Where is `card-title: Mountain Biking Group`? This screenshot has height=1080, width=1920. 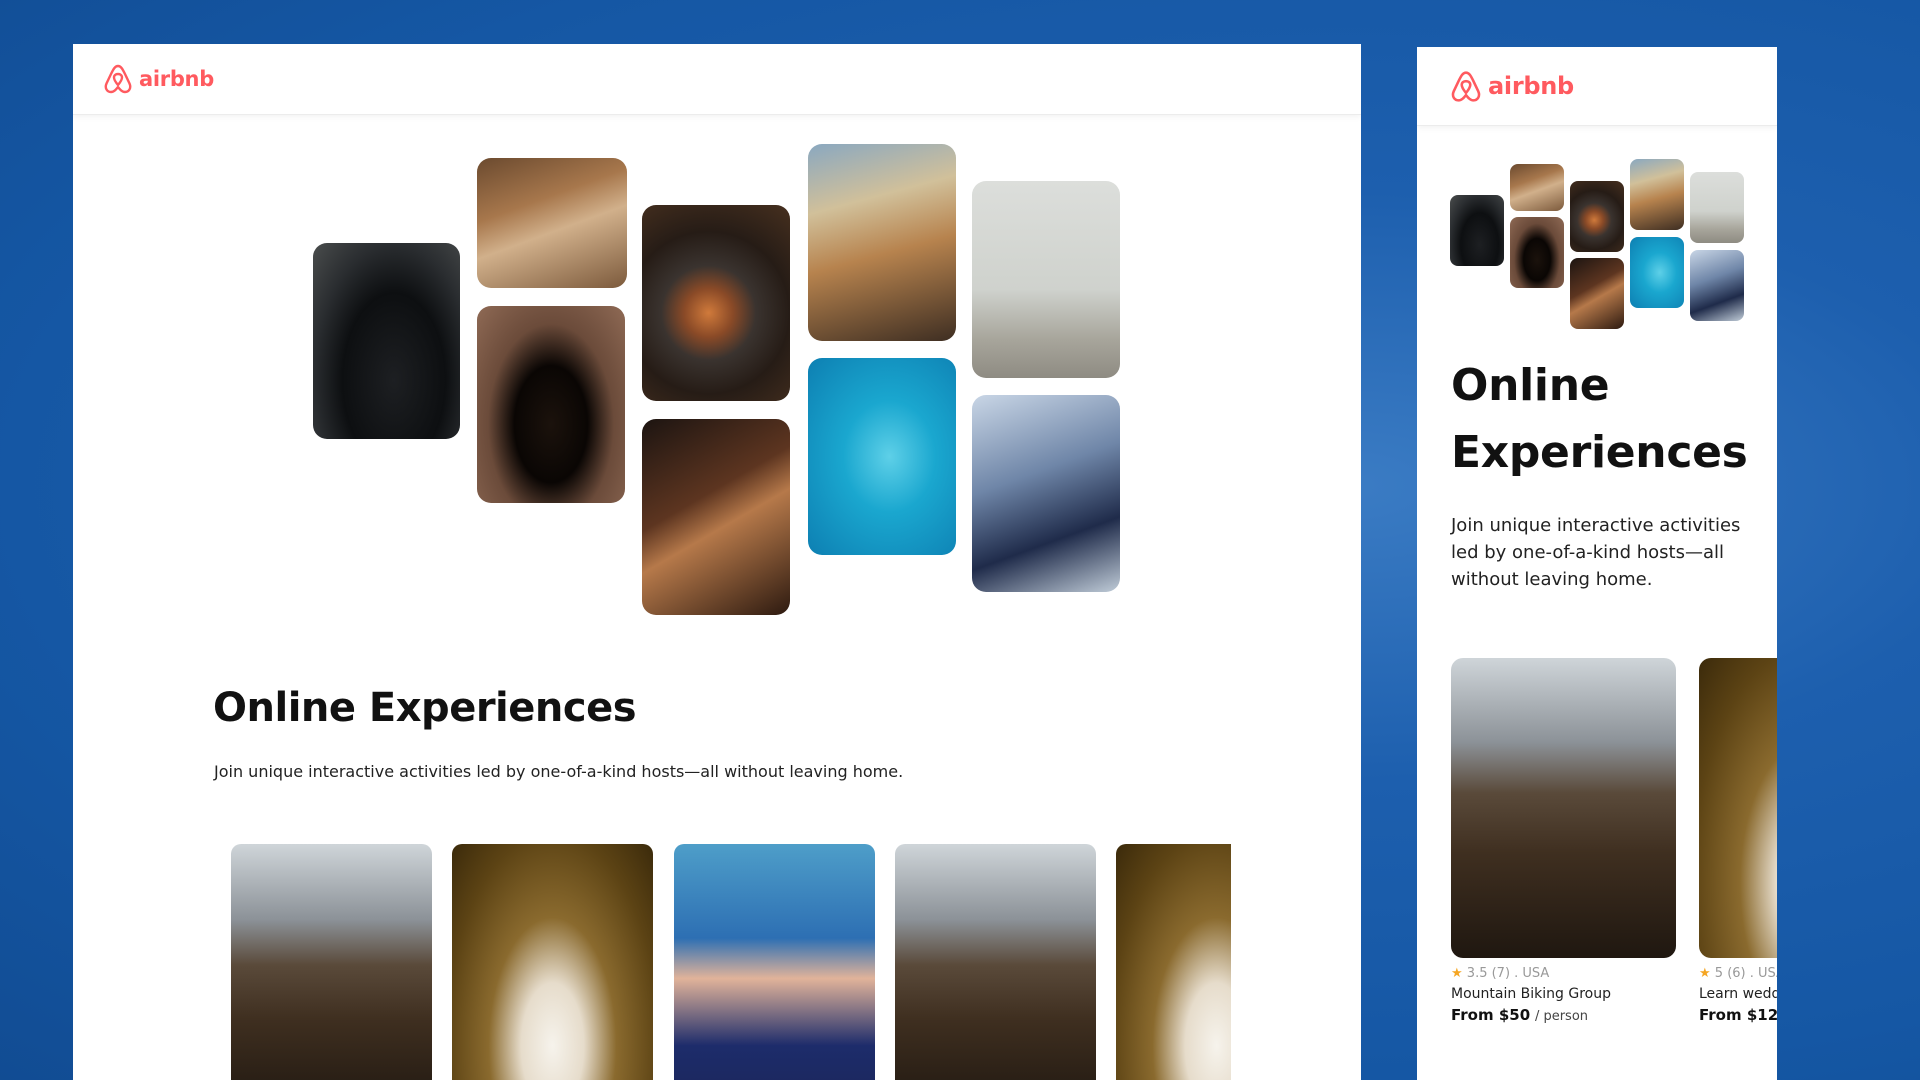
card-title: Mountain Biking Group is located at coordinates (1563, 994).